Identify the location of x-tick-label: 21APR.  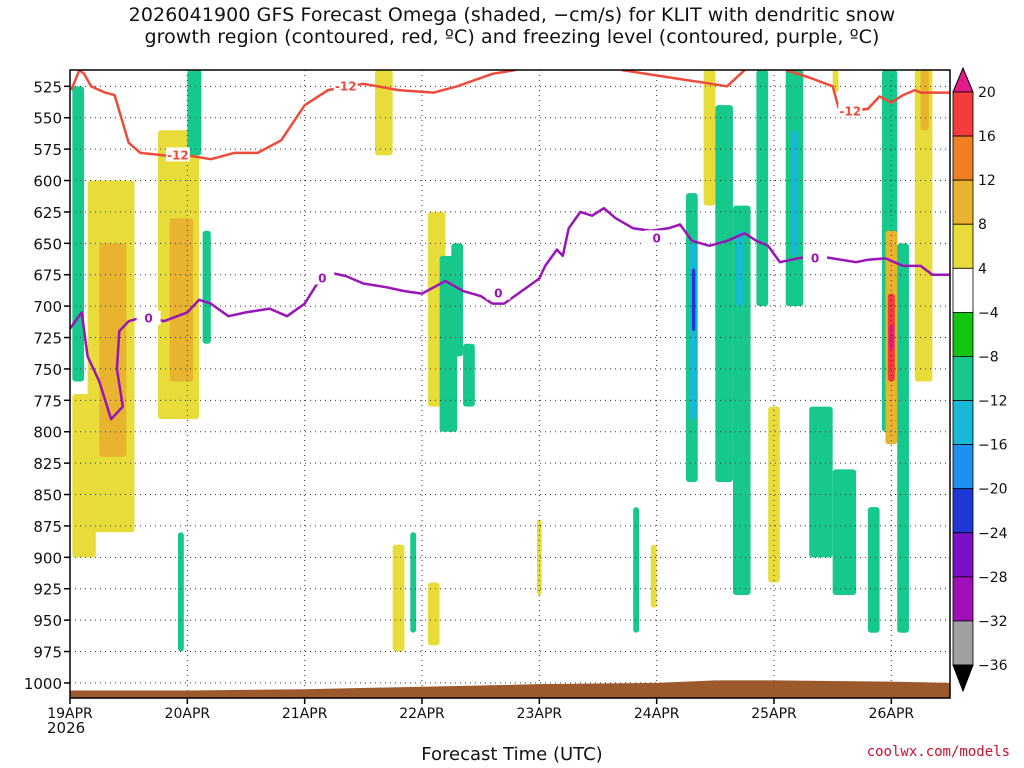
(305, 714).